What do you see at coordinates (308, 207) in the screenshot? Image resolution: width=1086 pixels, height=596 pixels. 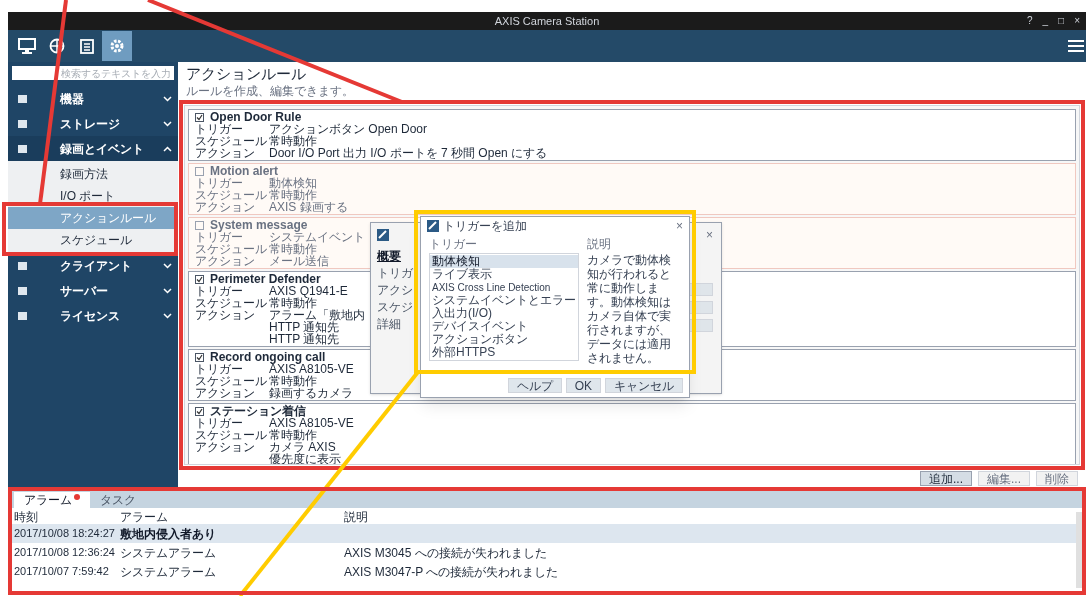 I see `field-value: AXIS 録画する` at bounding box center [308, 207].